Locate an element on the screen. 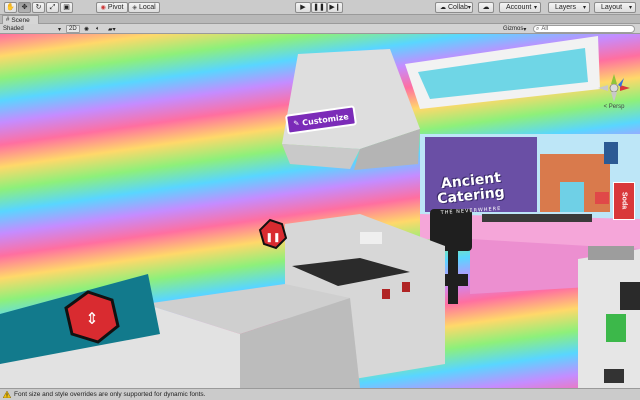 The height and width of the screenshot is (400, 640). account-dropdown: Account ▾ is located at coordinates (520, 7).